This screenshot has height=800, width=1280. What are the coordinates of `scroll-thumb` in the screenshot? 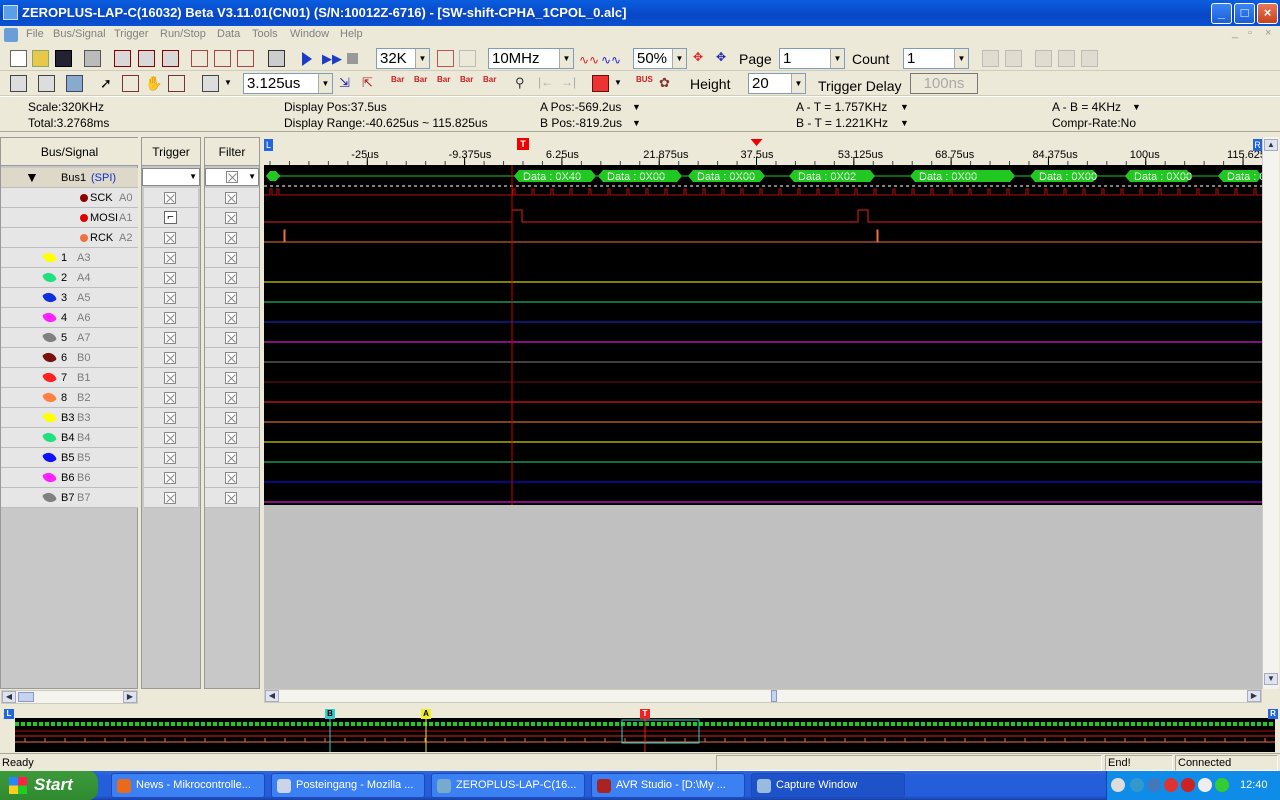 It's located at (26, 697).